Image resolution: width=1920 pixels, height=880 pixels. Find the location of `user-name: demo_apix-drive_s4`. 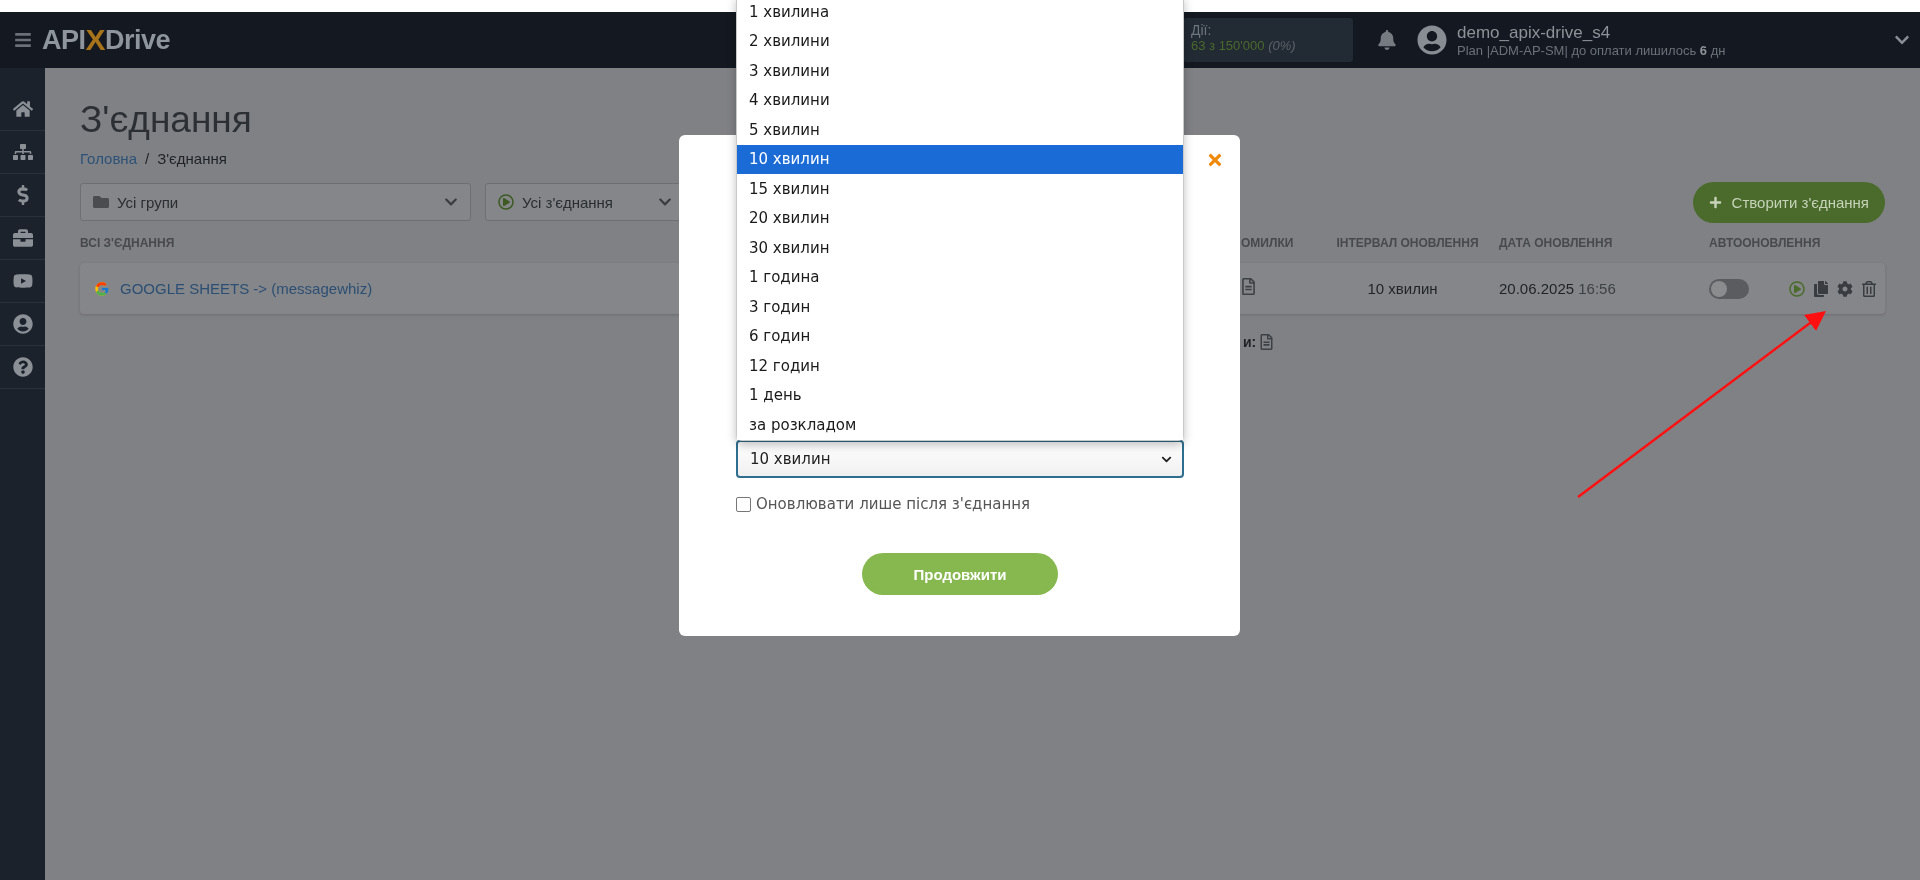

user-name: demo_apix-drive_s4 is located at coordinates (1534, 32).